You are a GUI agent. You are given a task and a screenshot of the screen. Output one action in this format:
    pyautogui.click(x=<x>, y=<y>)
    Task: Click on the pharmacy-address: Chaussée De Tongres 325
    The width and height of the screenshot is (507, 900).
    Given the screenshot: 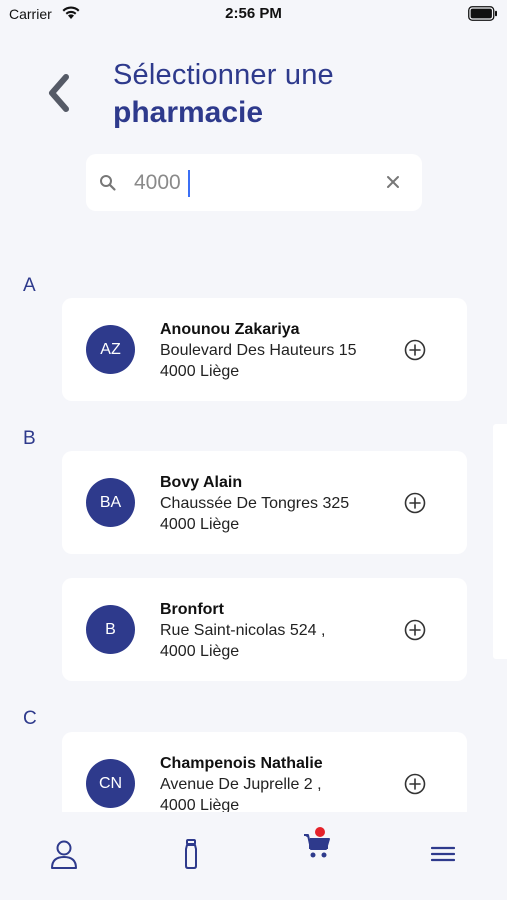 What is the action you would take?
    pyautogui.click(x=255, y=503)
    